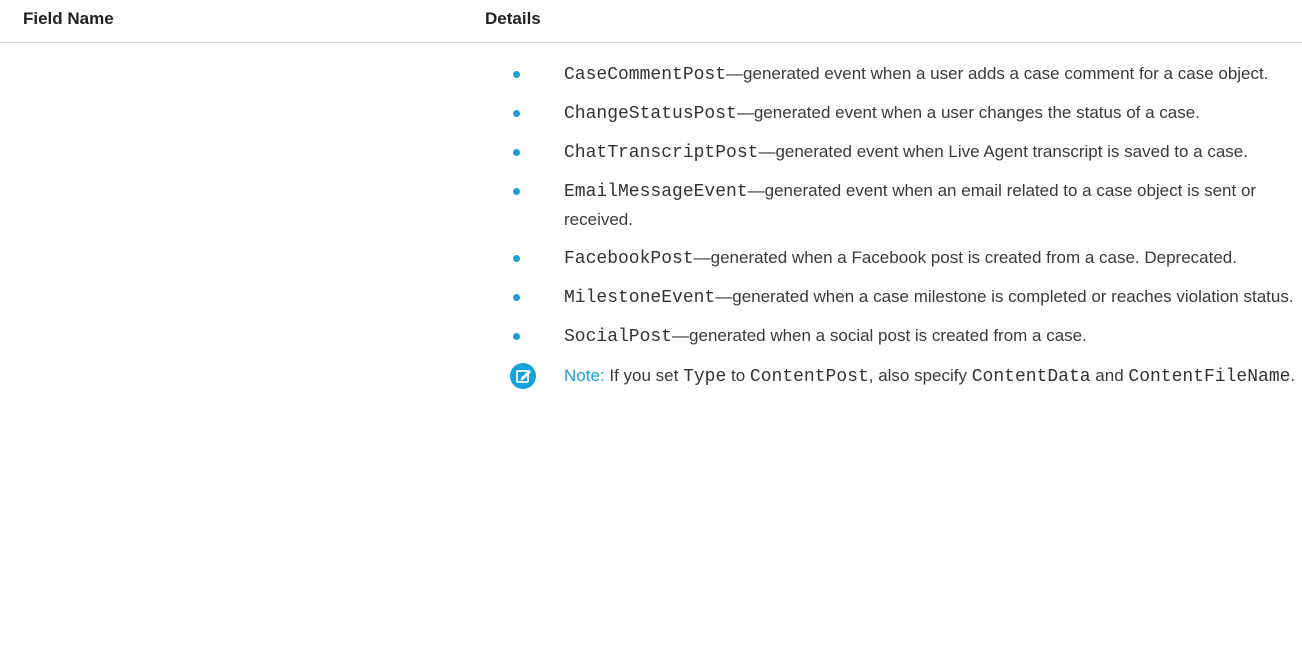 This screenshot has width=1302, height=663. Describe the element at coordinates (651, 21) in the screenshot. I see `table-header-row: Field Name Details` at that location.